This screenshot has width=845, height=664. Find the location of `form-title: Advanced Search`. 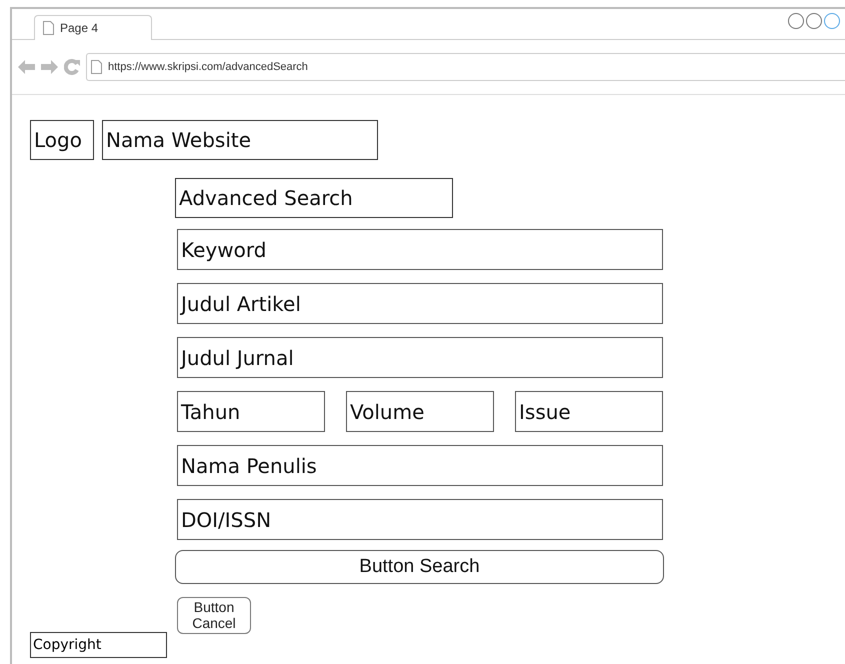

form-title: Advanced Search is located at coordinates (314, 198).